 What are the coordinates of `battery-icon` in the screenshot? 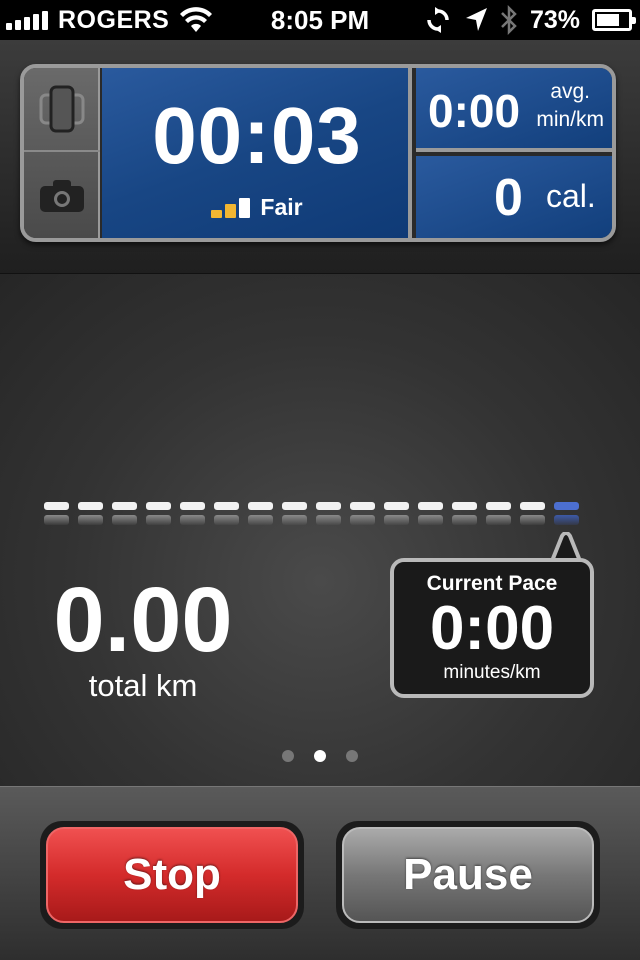 It's located at (614, 20).